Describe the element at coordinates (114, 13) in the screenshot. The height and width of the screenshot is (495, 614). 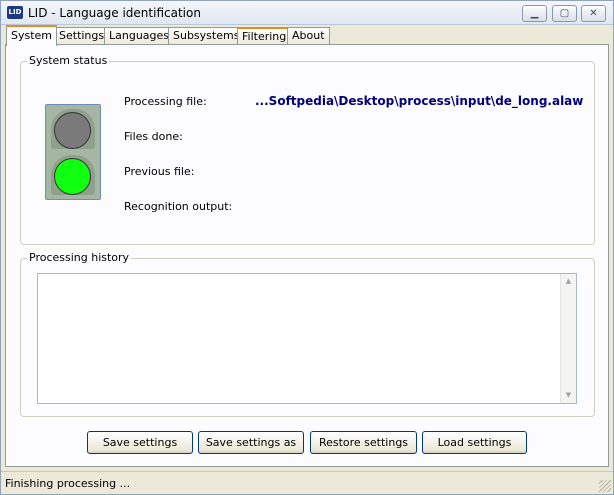
I see `window-title: LID - Language identification` at that location.